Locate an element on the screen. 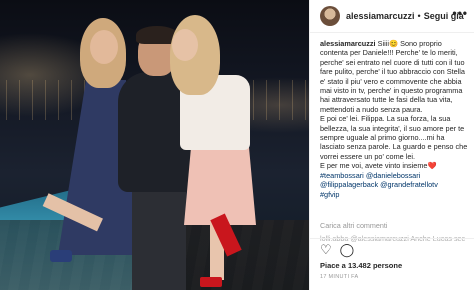 The width and height of the screenshot is (474, 290). avatar is located at coordinates (330, 16).